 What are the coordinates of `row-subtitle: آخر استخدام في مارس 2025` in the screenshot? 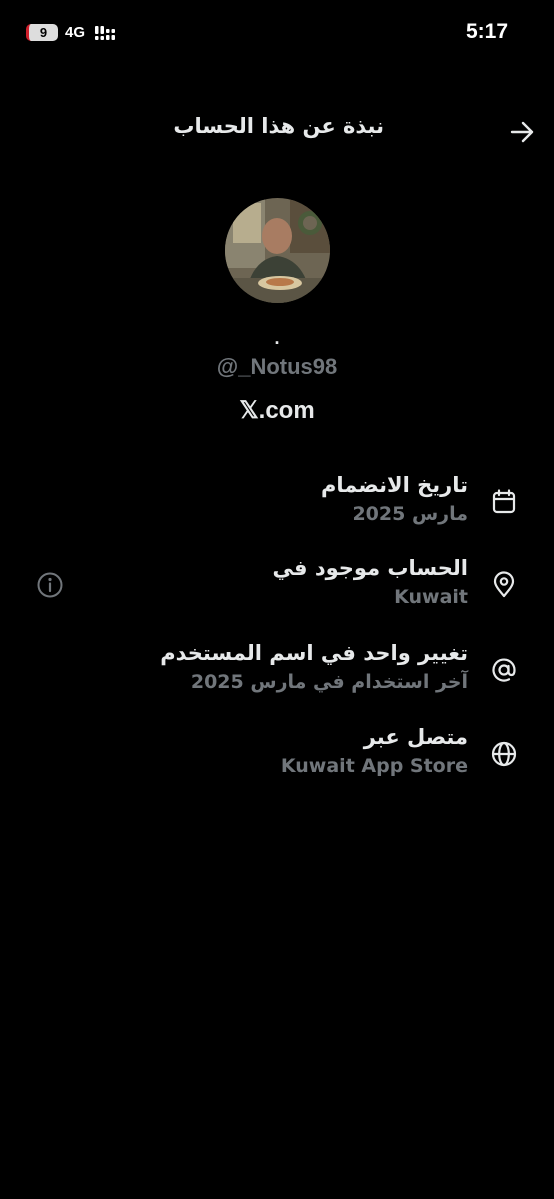 It's located at (329, 682).